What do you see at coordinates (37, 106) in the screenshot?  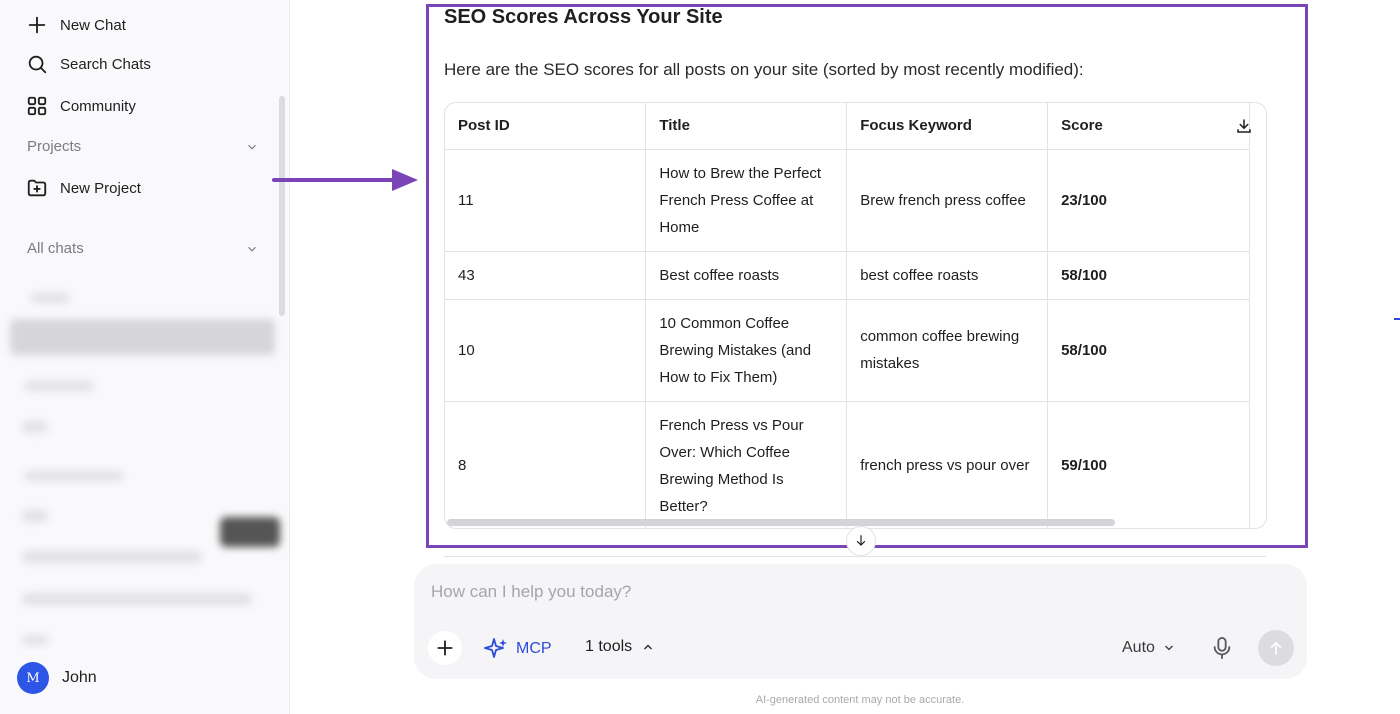 I see `grid-icon` at bounding box center [37, 106].